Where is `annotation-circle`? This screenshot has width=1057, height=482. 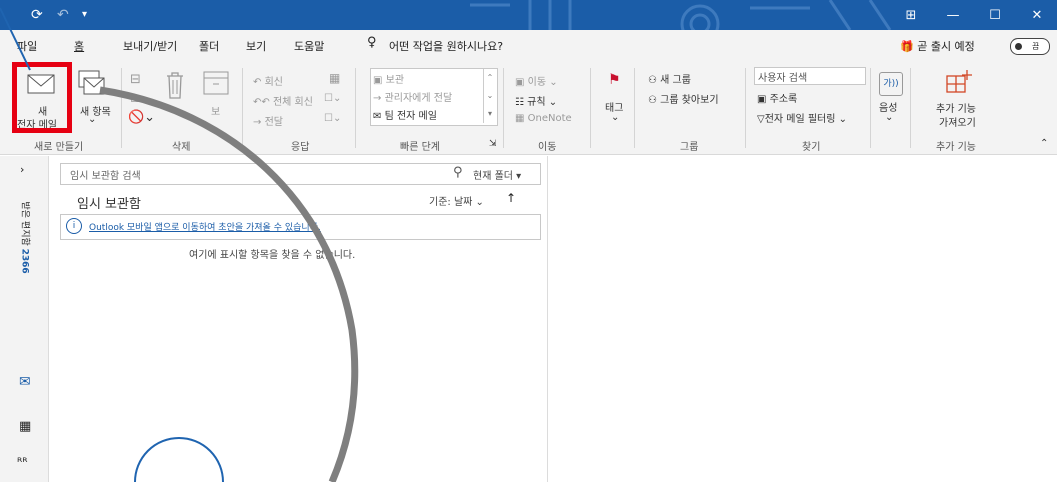 annotation-circle is located at coordinates (179, 459).